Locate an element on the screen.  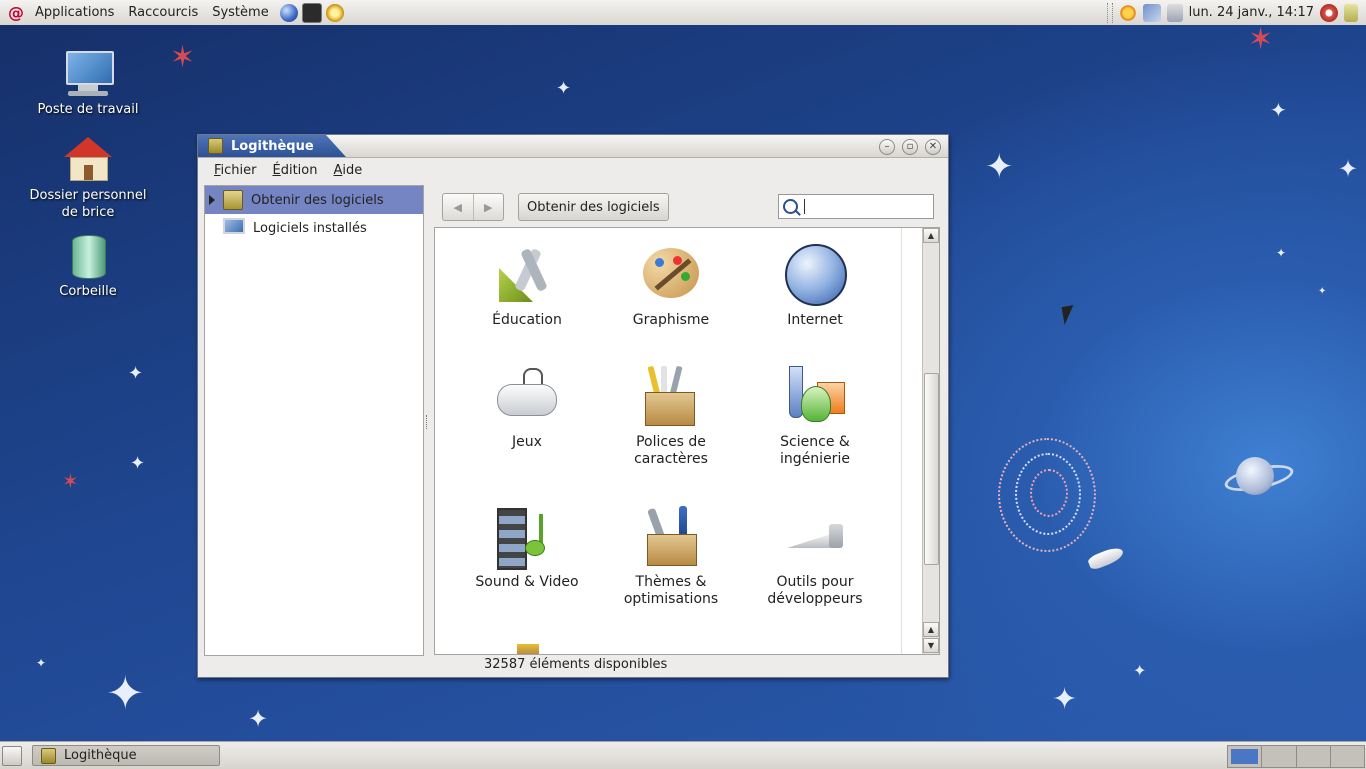
workspace-switcher is located at coordinates (1296, 756).